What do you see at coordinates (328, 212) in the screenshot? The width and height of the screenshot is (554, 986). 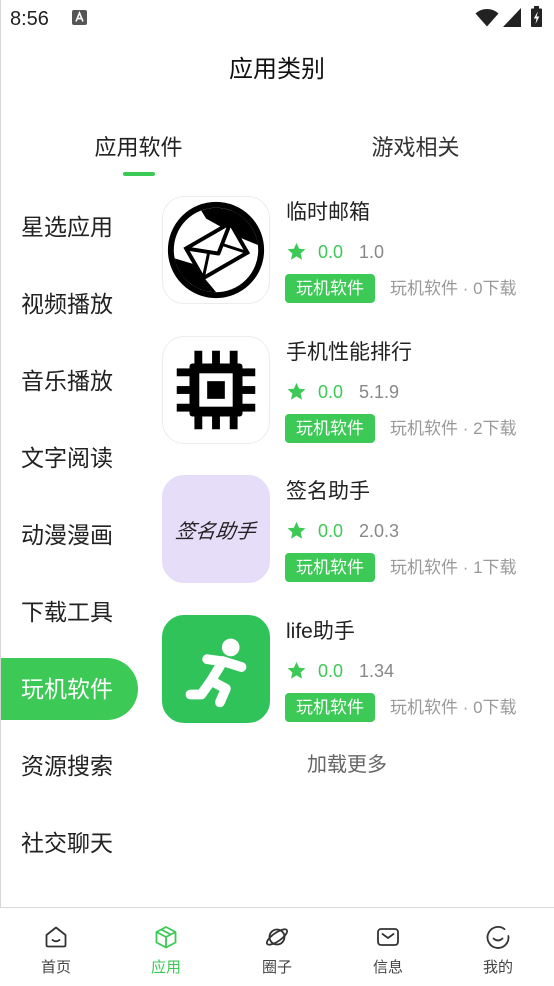 I see `app-name: 临时邮箱` at bounding box center [328, 212].